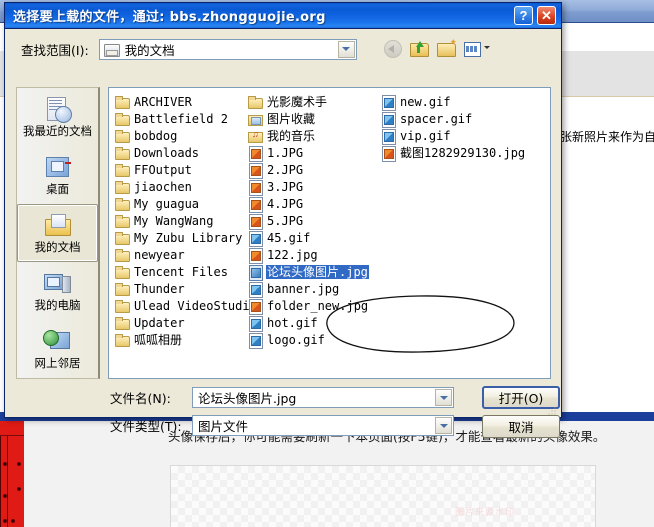 This screenshot has height=527, width=654. What do you see at coordinates (57, 117) in the screenshot?
I see `sidebar-item-recent-documents: 我最近的文档` at bounding box center [57, 117].